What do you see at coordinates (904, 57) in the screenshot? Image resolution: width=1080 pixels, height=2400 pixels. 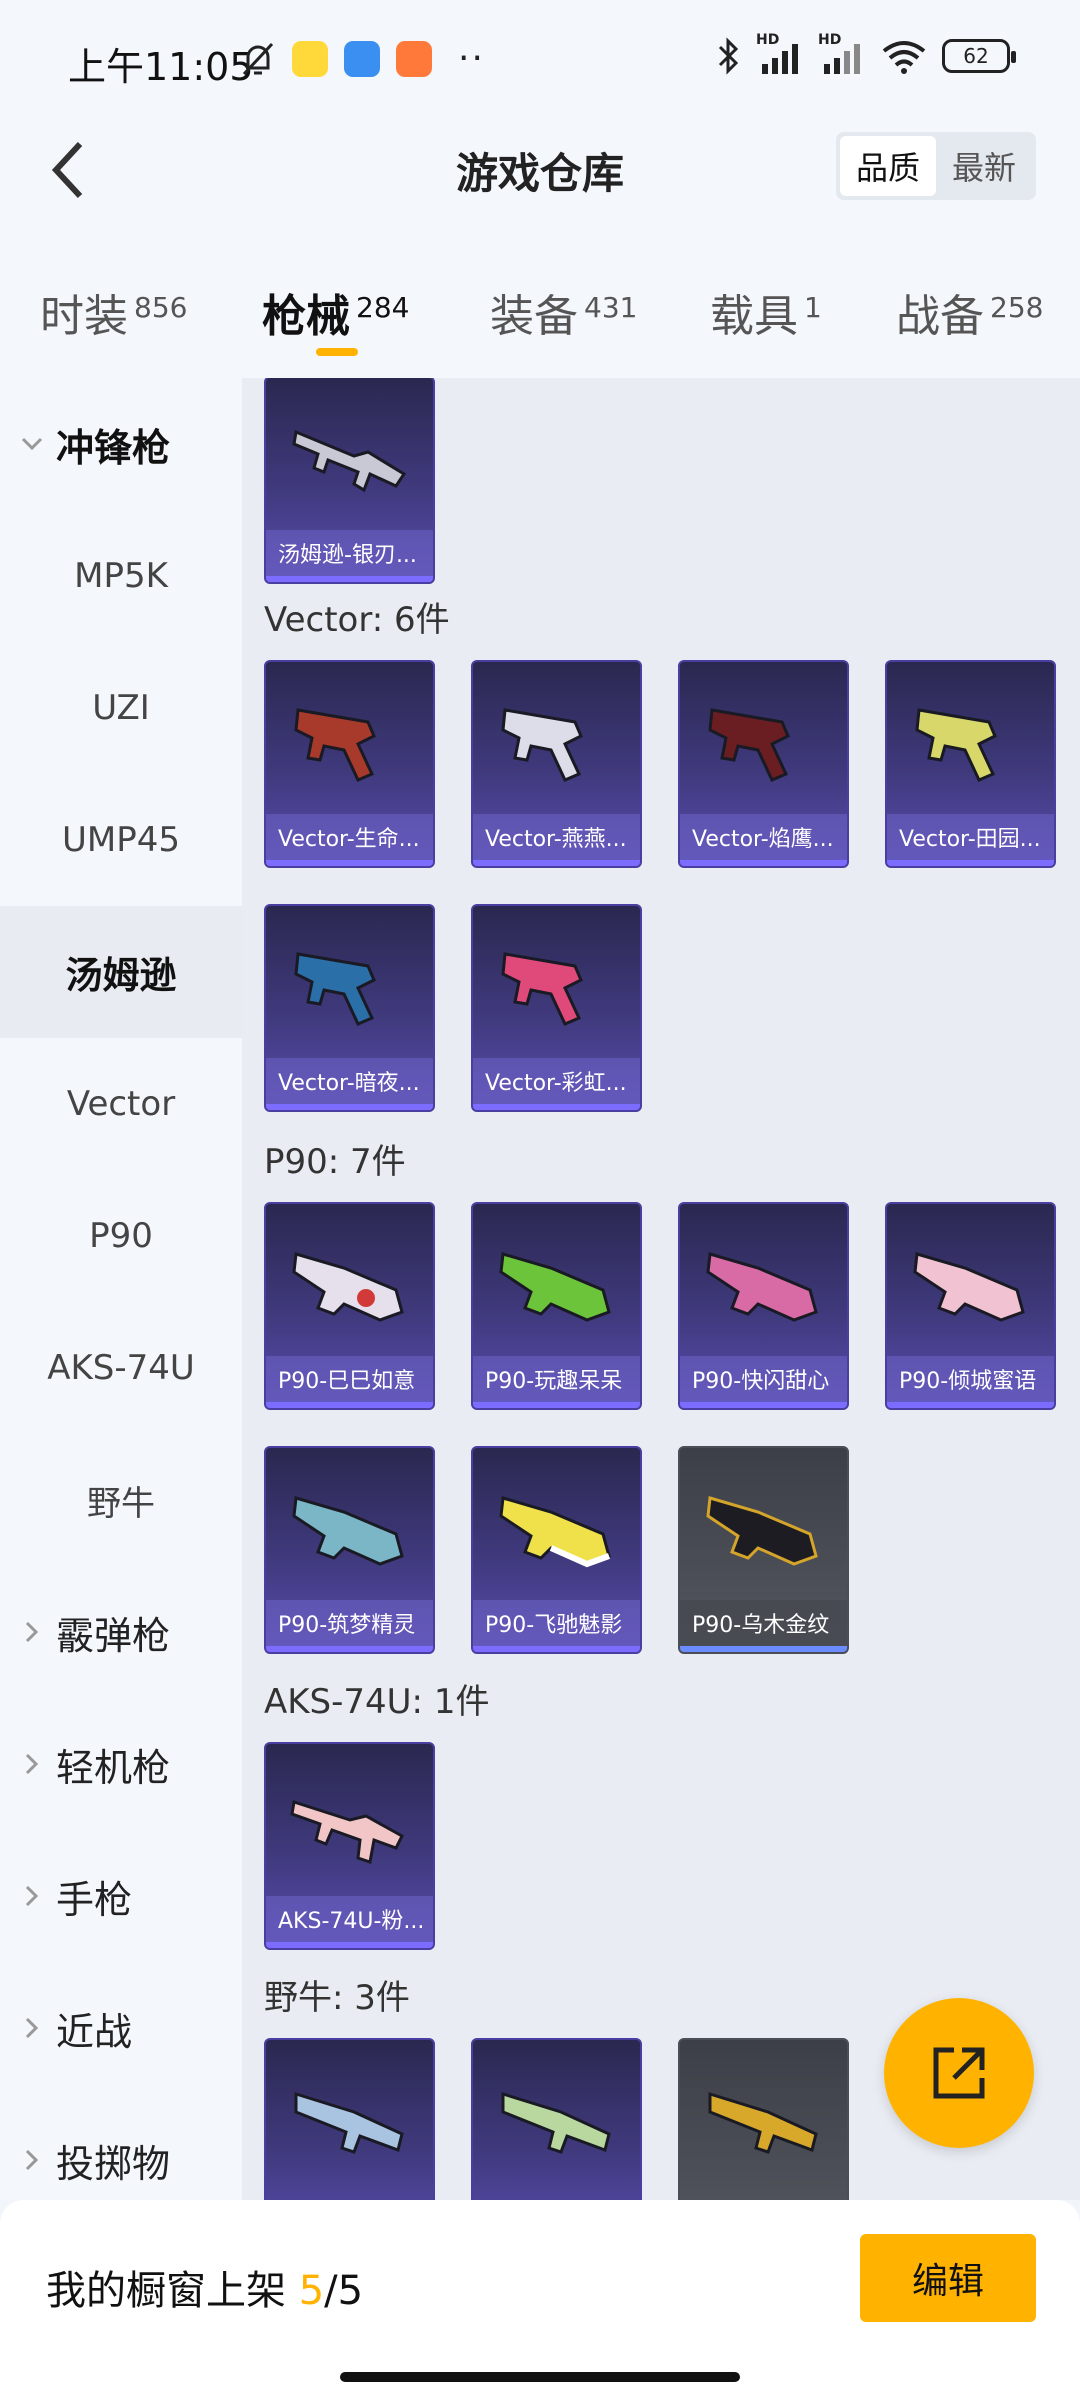 I see `wifi-icon` at bounding box center [904, 57].